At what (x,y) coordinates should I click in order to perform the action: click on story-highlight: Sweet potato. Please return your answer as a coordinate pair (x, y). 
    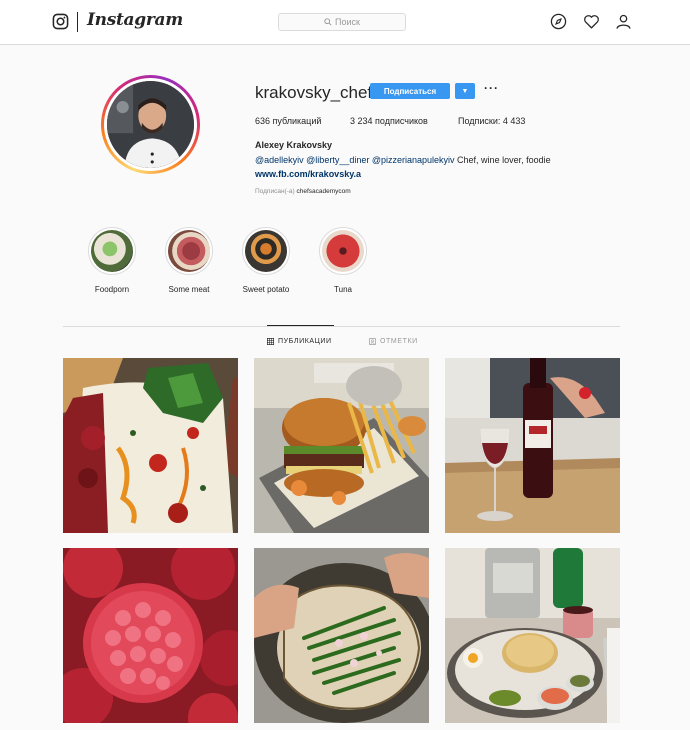
    Looking at the image, I should click on (266, 260).